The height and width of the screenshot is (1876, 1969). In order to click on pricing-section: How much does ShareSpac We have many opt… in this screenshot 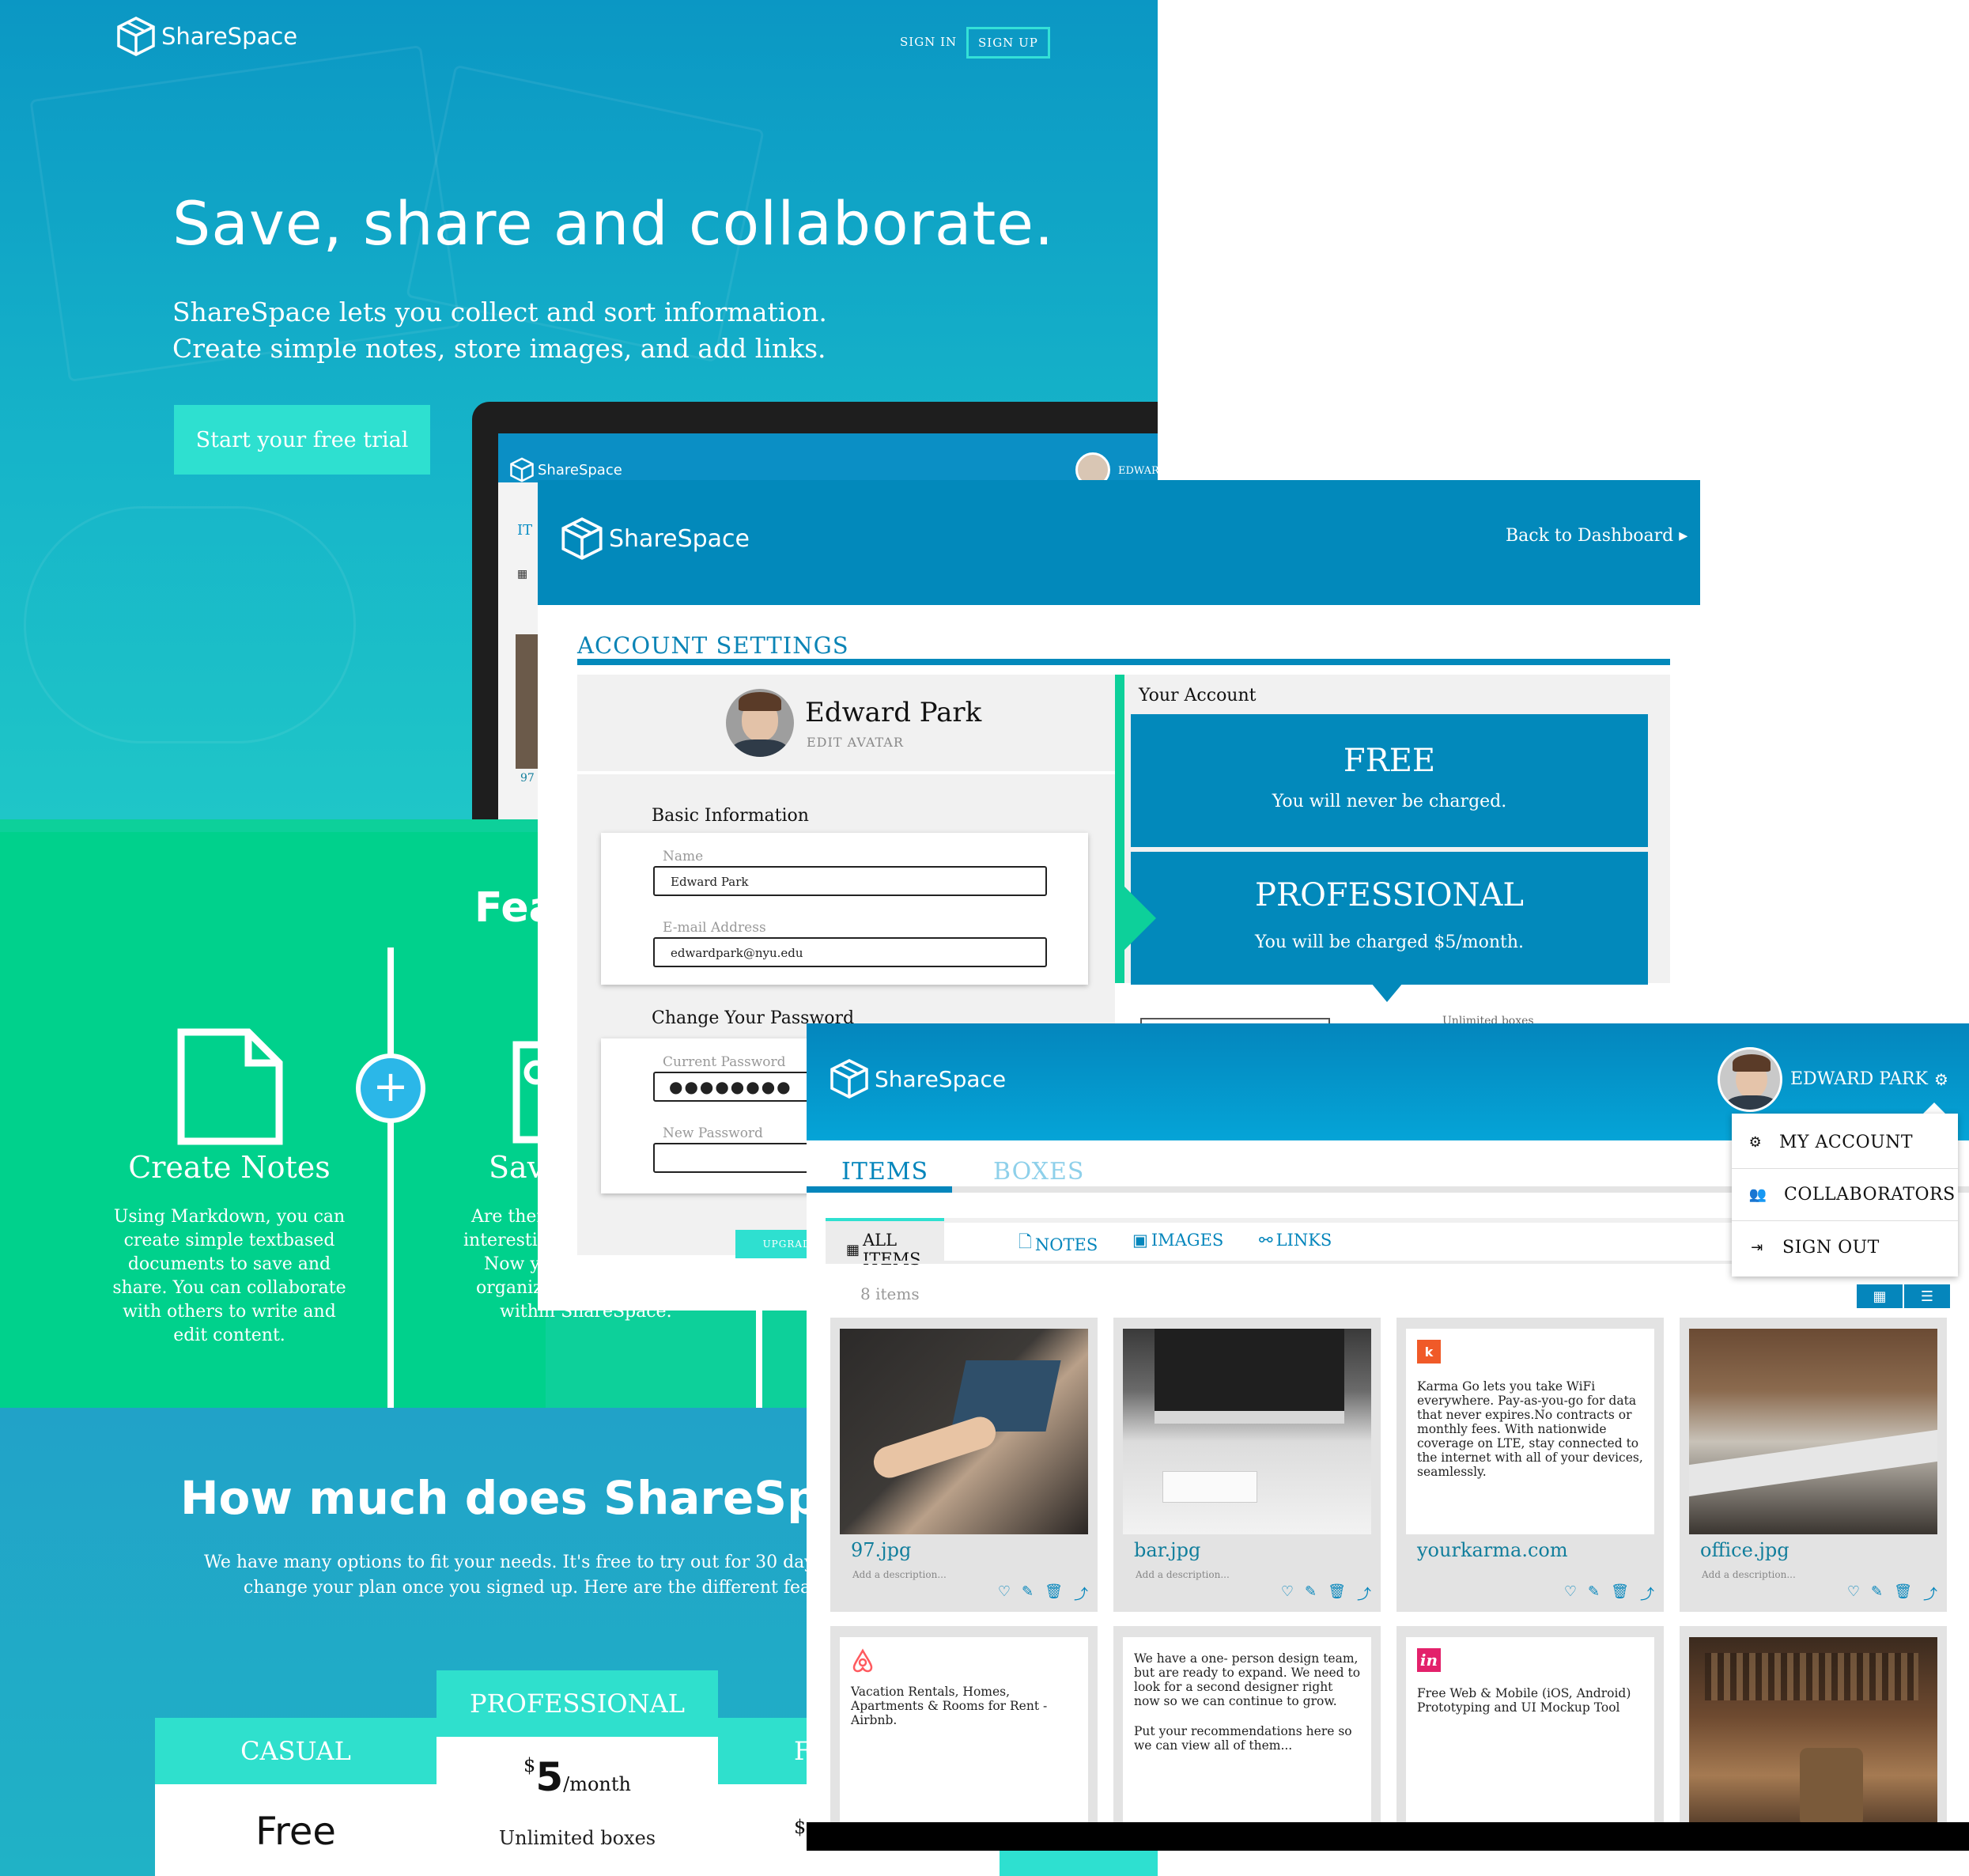, I will do `click(403, 1642)`.